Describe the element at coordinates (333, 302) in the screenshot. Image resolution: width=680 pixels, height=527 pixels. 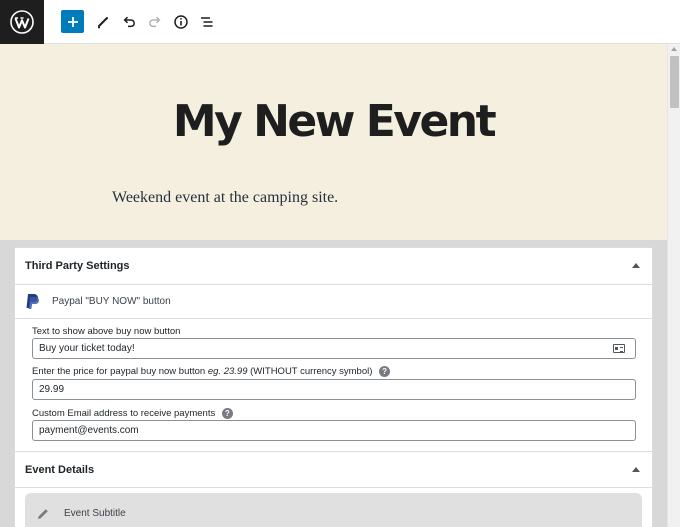
I see `paypal-section-header: Paypal "BUY NOW" button` at that location.